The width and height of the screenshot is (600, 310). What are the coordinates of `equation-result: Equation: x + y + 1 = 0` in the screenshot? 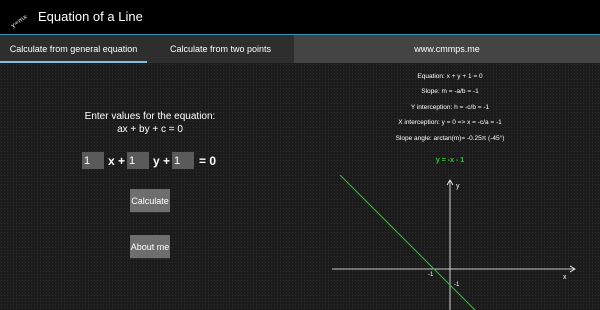 It's located at (450, 76).